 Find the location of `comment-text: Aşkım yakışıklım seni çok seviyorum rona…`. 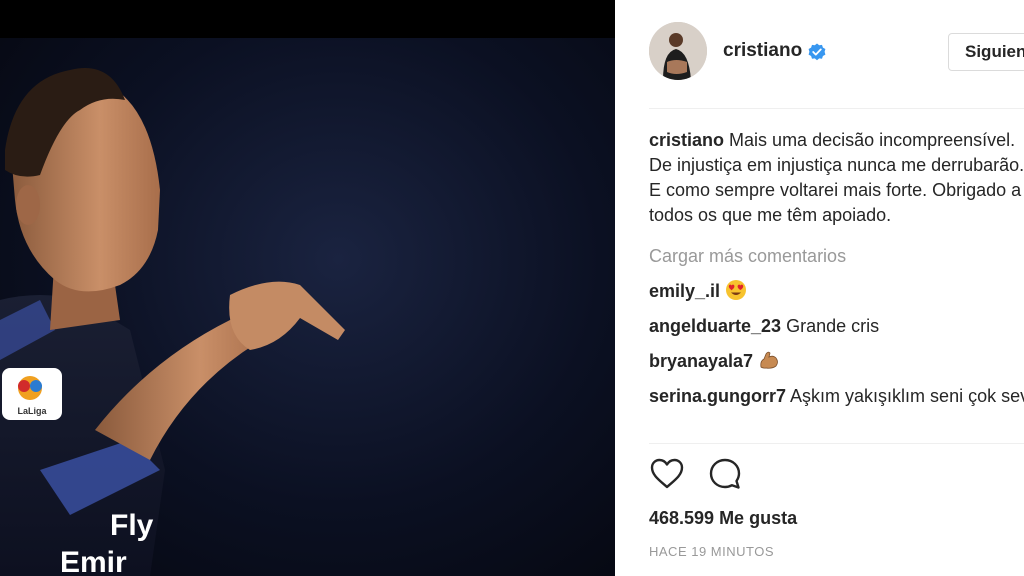

comment-text: Aşkım yakışıklım seni çok seviyorum rona… is located at coordinates (907, 396).